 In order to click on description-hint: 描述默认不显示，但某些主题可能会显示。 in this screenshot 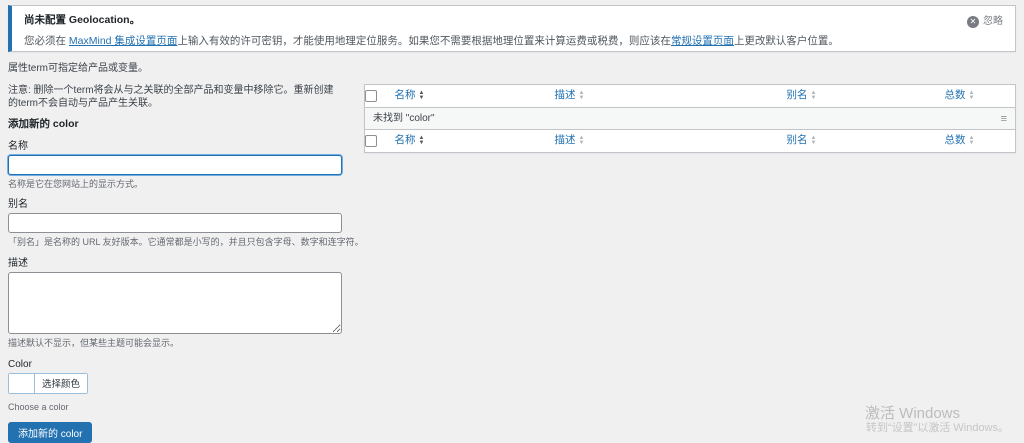, I will do `click(94, 343)`.